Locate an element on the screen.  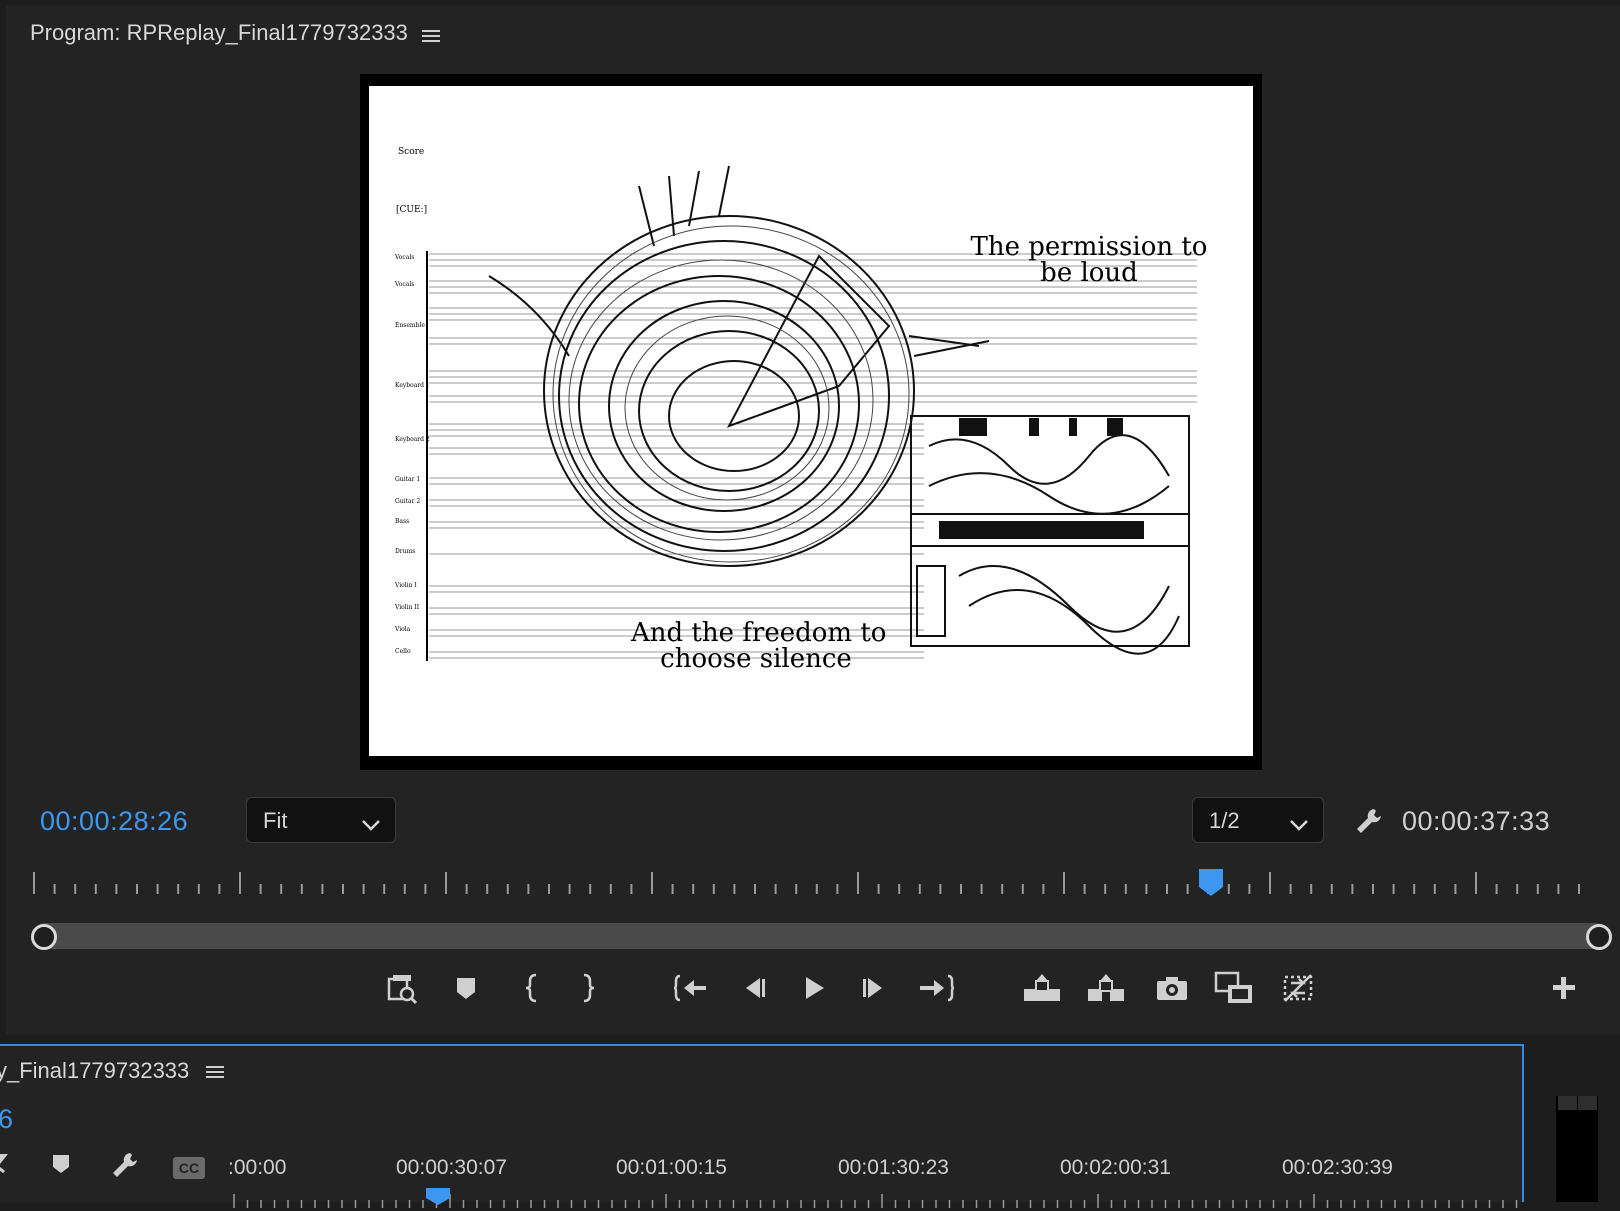
time-label: :00:00 is located at coordinates (257, 1167).